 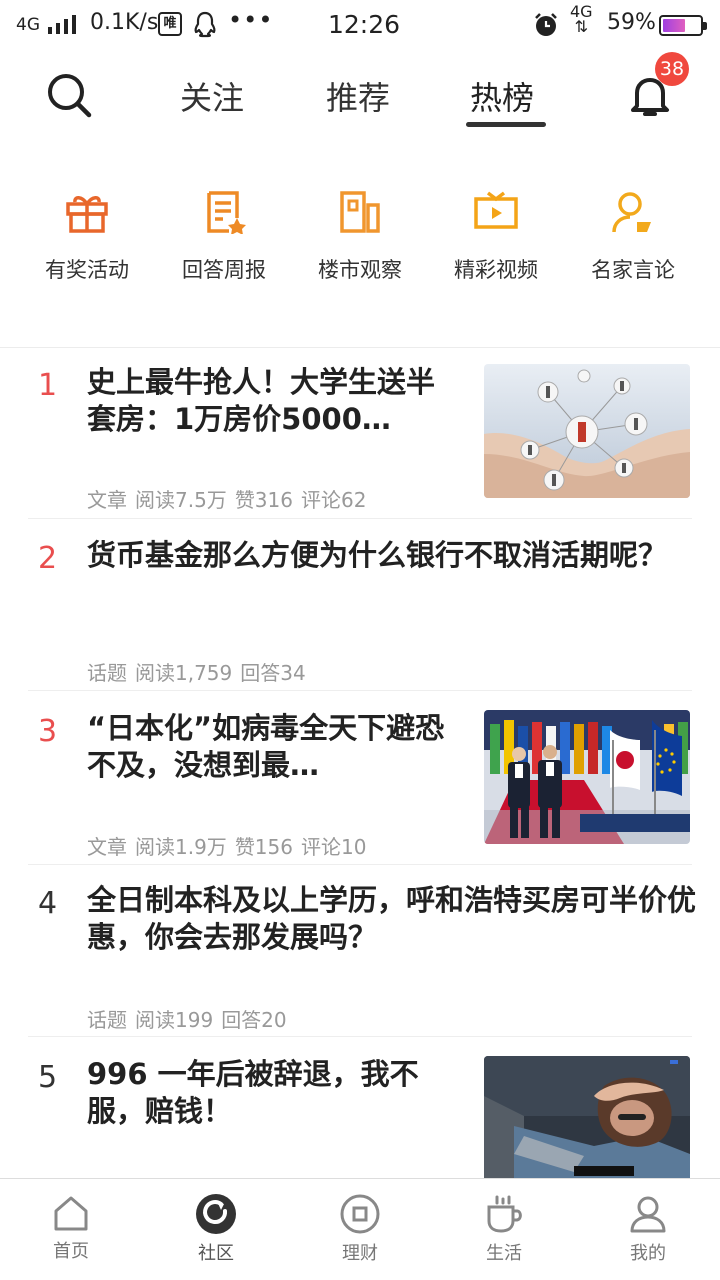 I want to click on item-meta: 文章 阅读7.5万 赞316 评论62, so click(x=227, y=500).